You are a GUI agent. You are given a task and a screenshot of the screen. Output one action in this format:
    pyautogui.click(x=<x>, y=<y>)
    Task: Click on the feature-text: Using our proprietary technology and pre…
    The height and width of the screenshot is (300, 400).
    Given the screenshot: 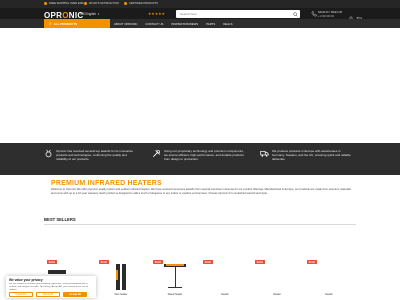 What is the action you would take?
    pyautogui.click(x=204, y=155)
    